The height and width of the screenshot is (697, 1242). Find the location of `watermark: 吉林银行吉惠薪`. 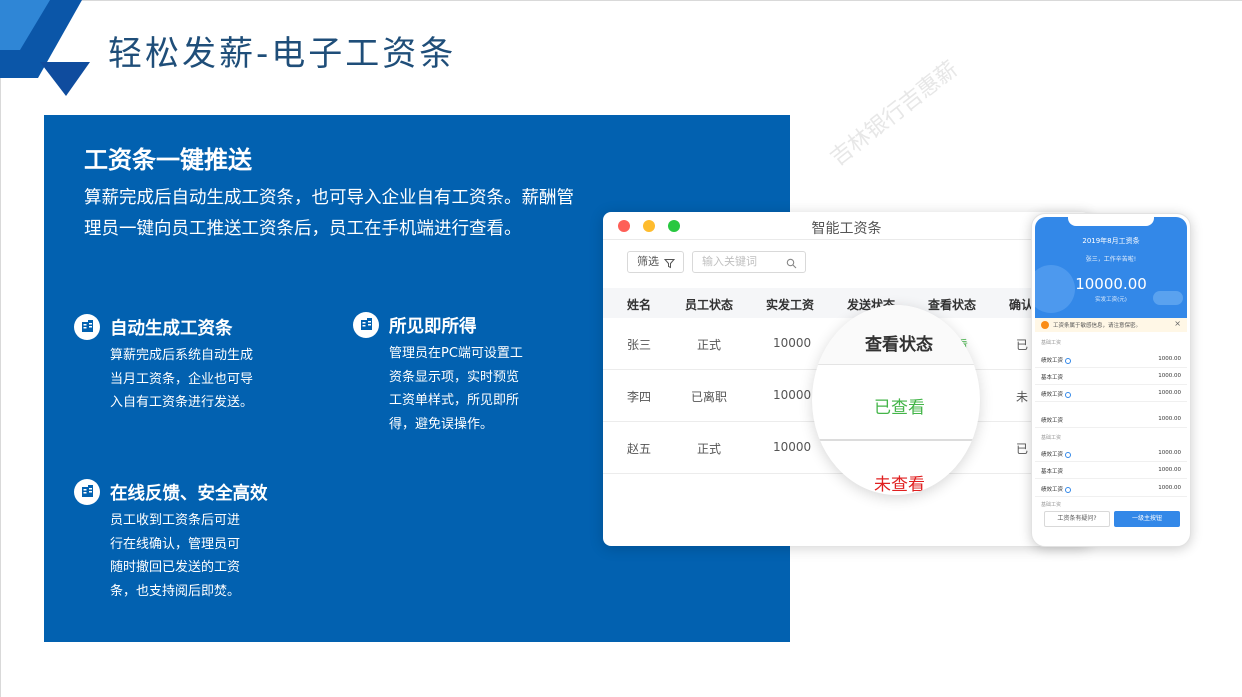

watermark: 吉林银行吉惠薪 is located at coordinates (894, 114).